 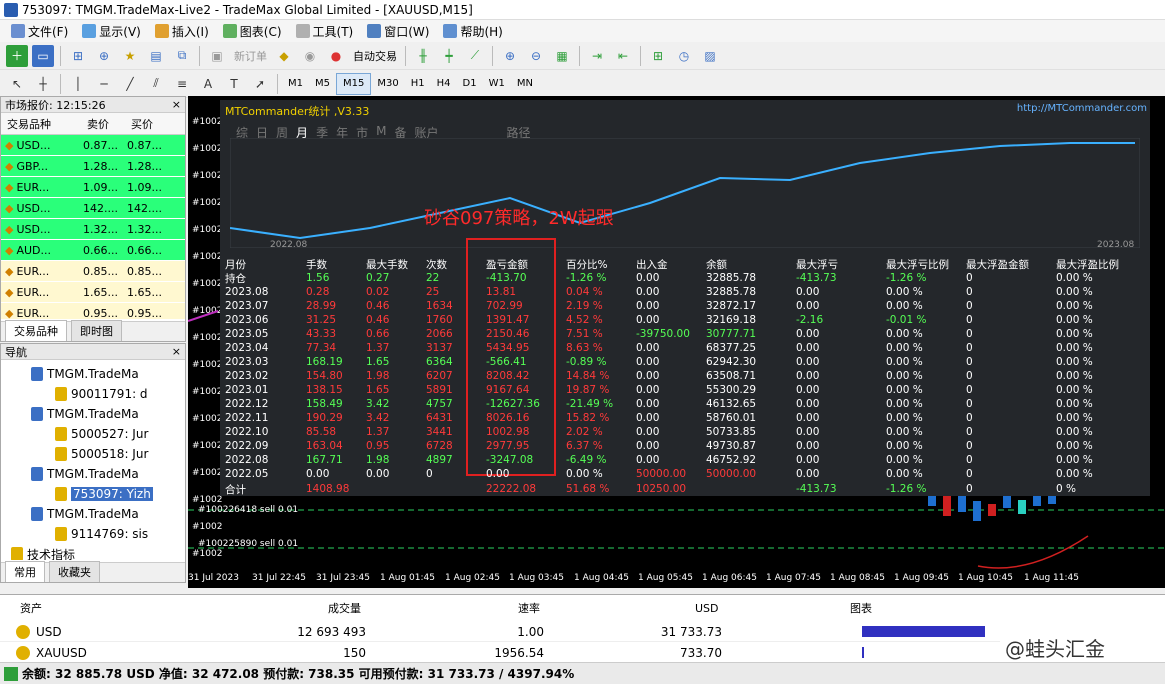 What do you see at coordinates (623, 56) in the screenshot?
I see `chart-shift-icon: ⇤` at bounding box center [623, 56].